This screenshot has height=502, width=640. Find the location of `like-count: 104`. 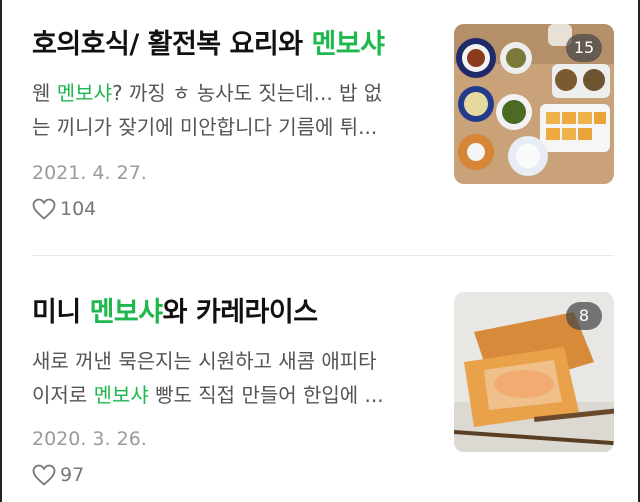

like-count: 104 is located at coordinates (78, 209).